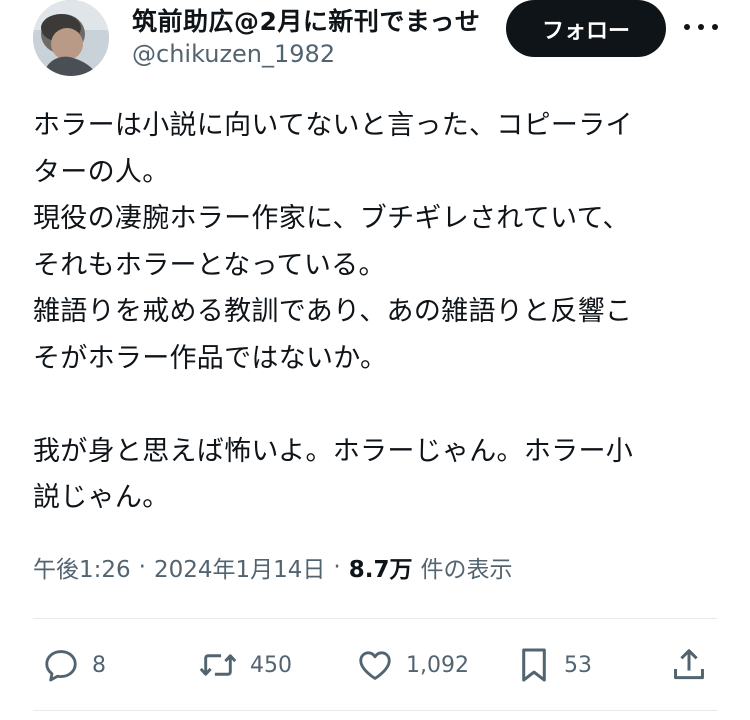 The height and width of the screenshot is (720, 750). I want to click on tweet-date: 2024年1月14日, so click(239, 567).